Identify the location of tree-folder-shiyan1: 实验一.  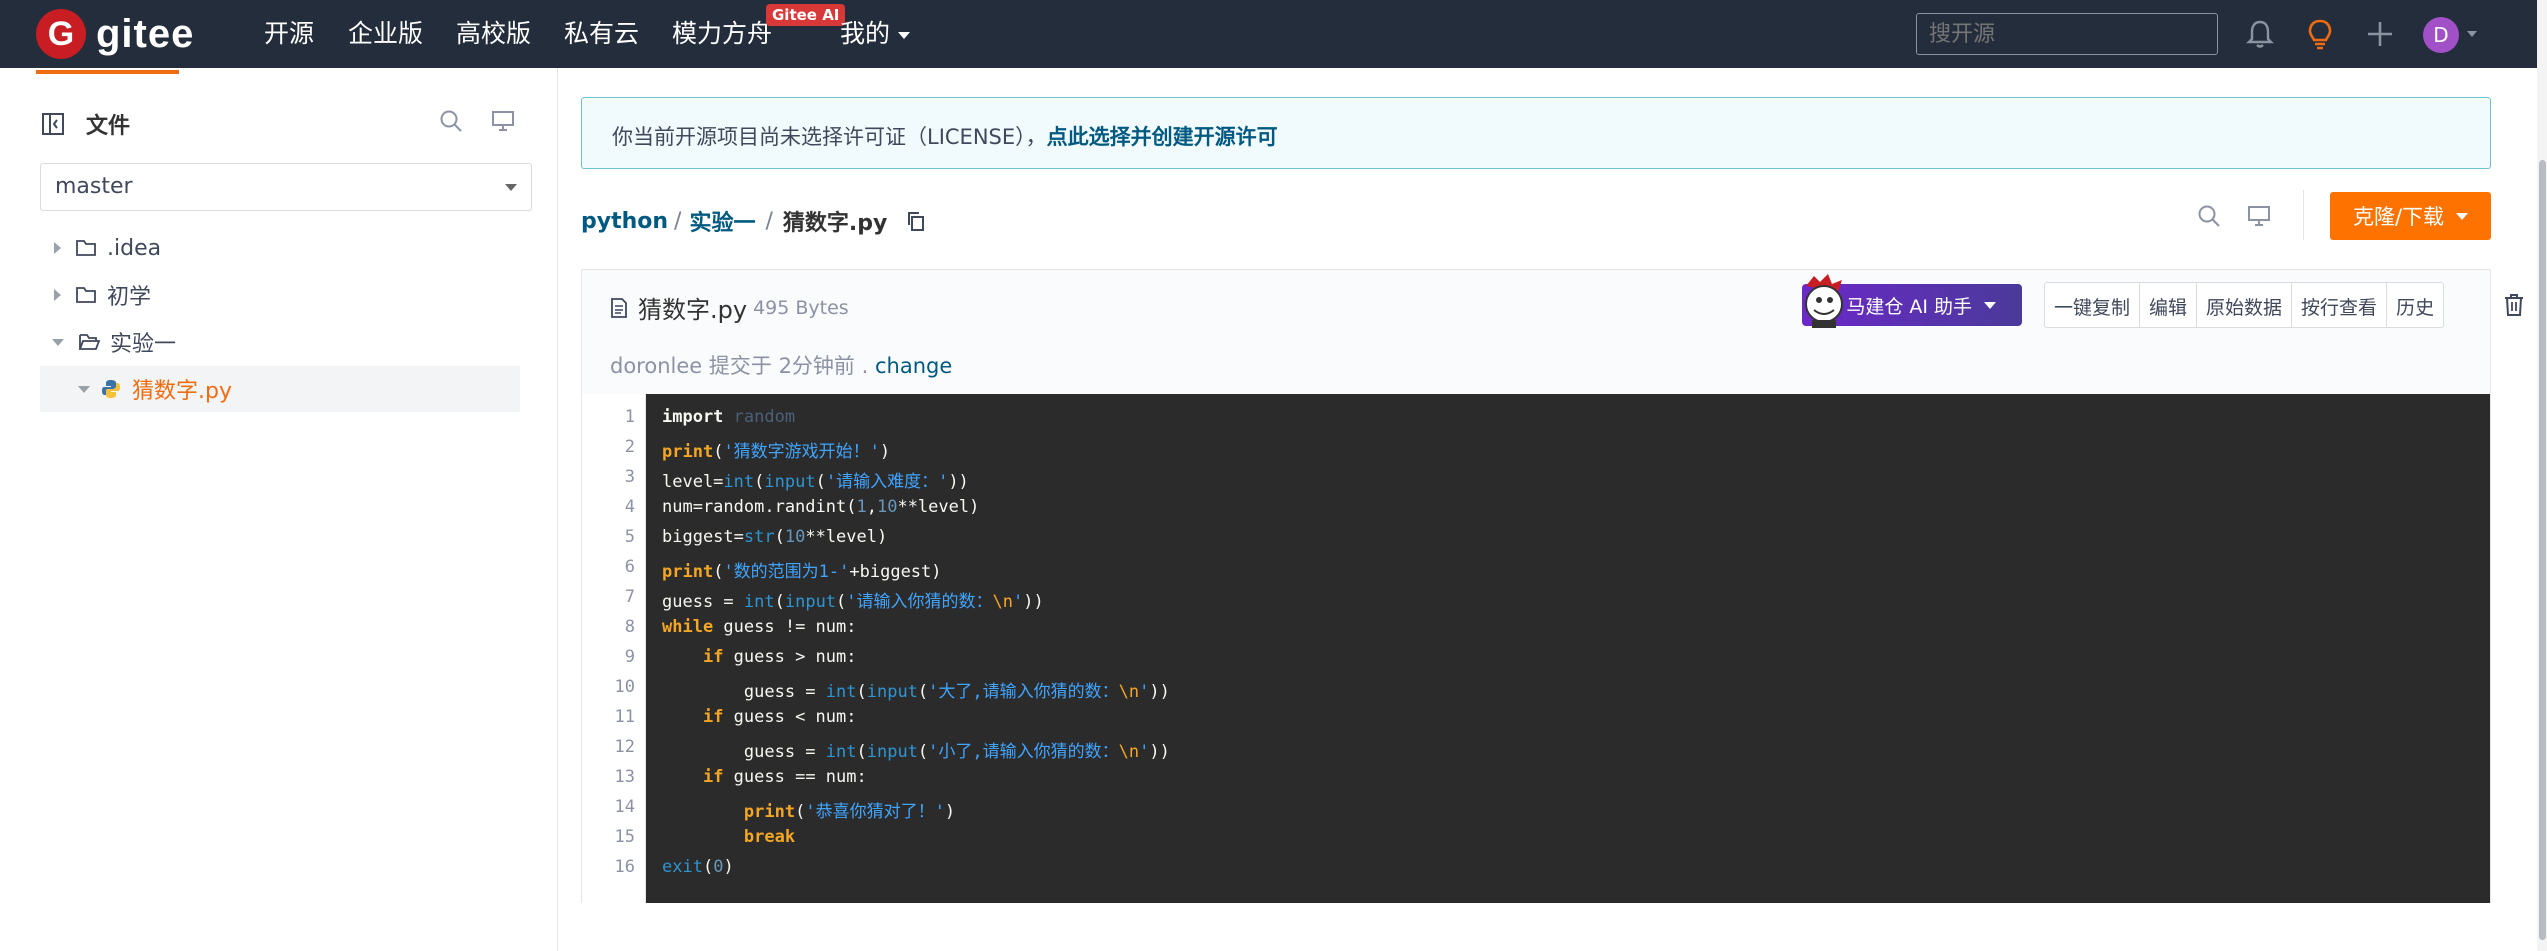
(280, 342).